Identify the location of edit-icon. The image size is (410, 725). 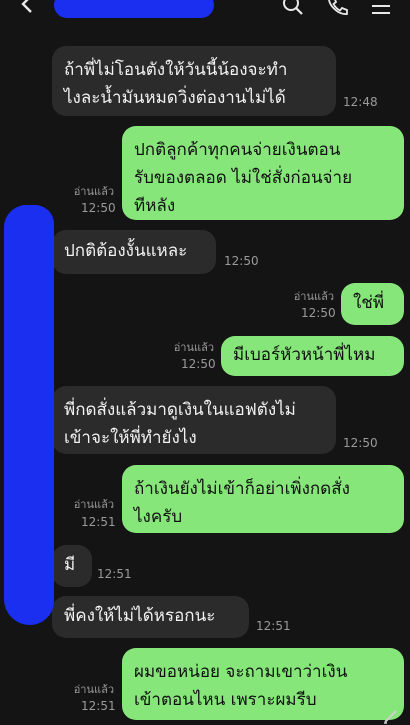
(391, 716).